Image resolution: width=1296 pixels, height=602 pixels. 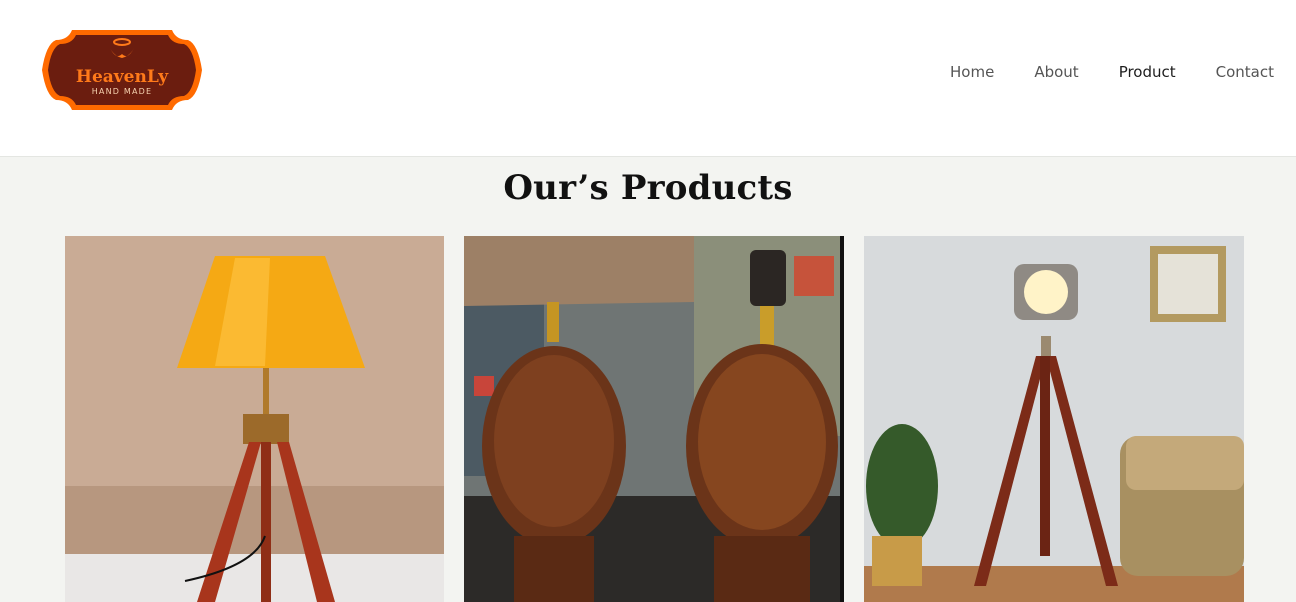 What do you see at coordinates (1092, 72) in the screenshot?
I see `main-nav: Home About Product Contact` at bounding box center [1092, 72].